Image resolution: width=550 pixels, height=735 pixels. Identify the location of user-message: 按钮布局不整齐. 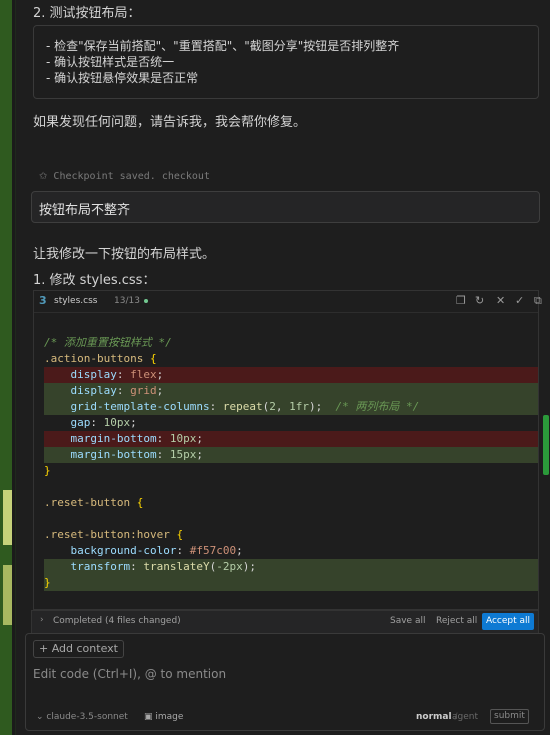
(285, 207).